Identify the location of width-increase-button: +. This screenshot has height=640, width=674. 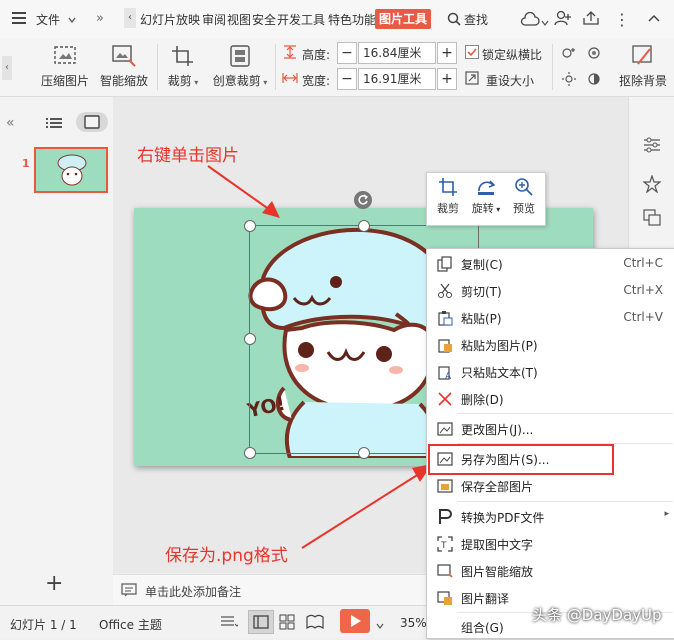
(447, 79).